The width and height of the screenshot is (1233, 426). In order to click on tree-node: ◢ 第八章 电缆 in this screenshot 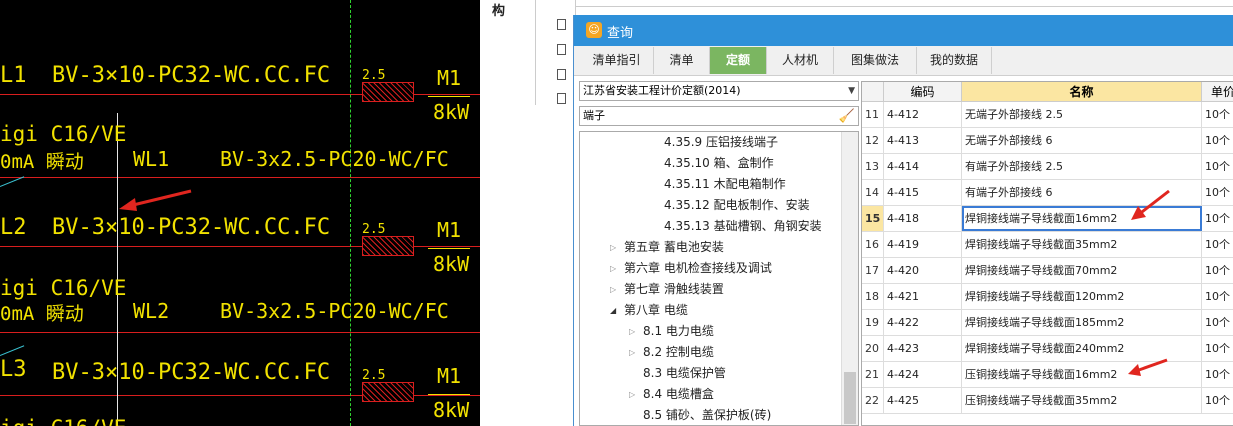, I will do `click(649, 310)`.